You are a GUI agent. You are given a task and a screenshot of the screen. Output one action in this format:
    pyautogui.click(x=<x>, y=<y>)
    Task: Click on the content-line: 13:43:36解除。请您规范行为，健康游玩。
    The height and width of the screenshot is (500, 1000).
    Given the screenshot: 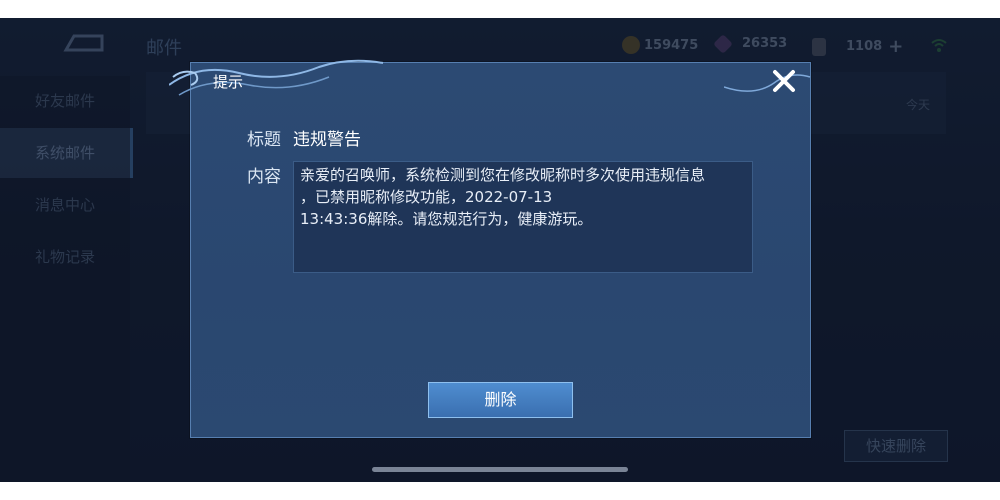 What is the action you would take?
    pyautogui.click(x=446, y=219)
    